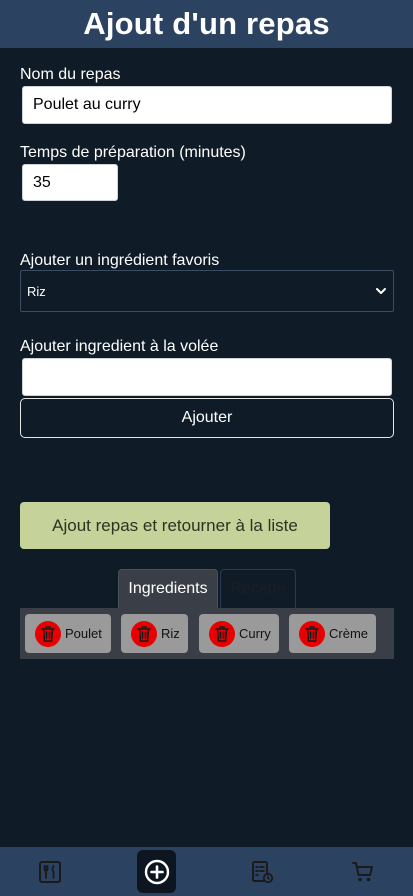 The image size is (413, 896). I want to click on tab-recipe: Recette, so click(258, 588).